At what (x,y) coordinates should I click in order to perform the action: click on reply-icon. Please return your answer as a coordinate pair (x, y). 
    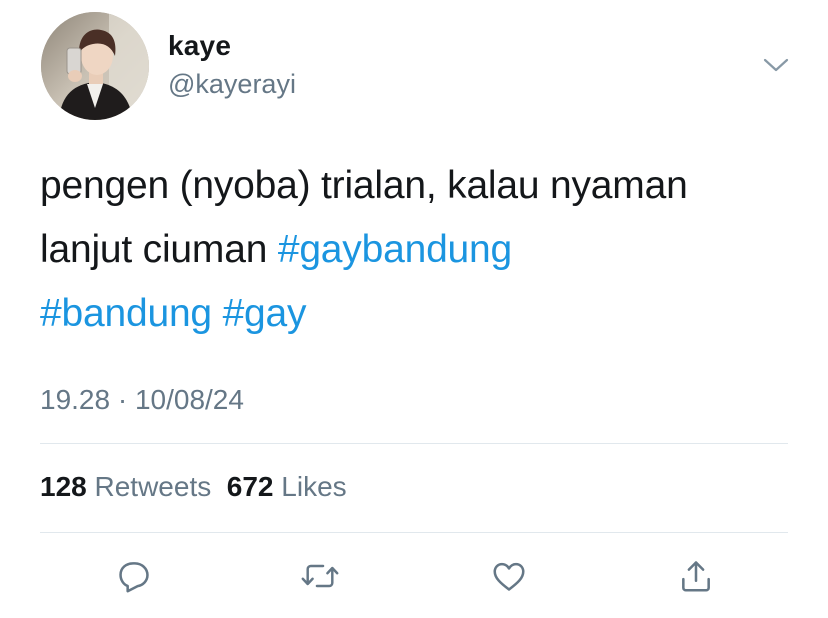
    Looking at the image, I should click on (134, 577).